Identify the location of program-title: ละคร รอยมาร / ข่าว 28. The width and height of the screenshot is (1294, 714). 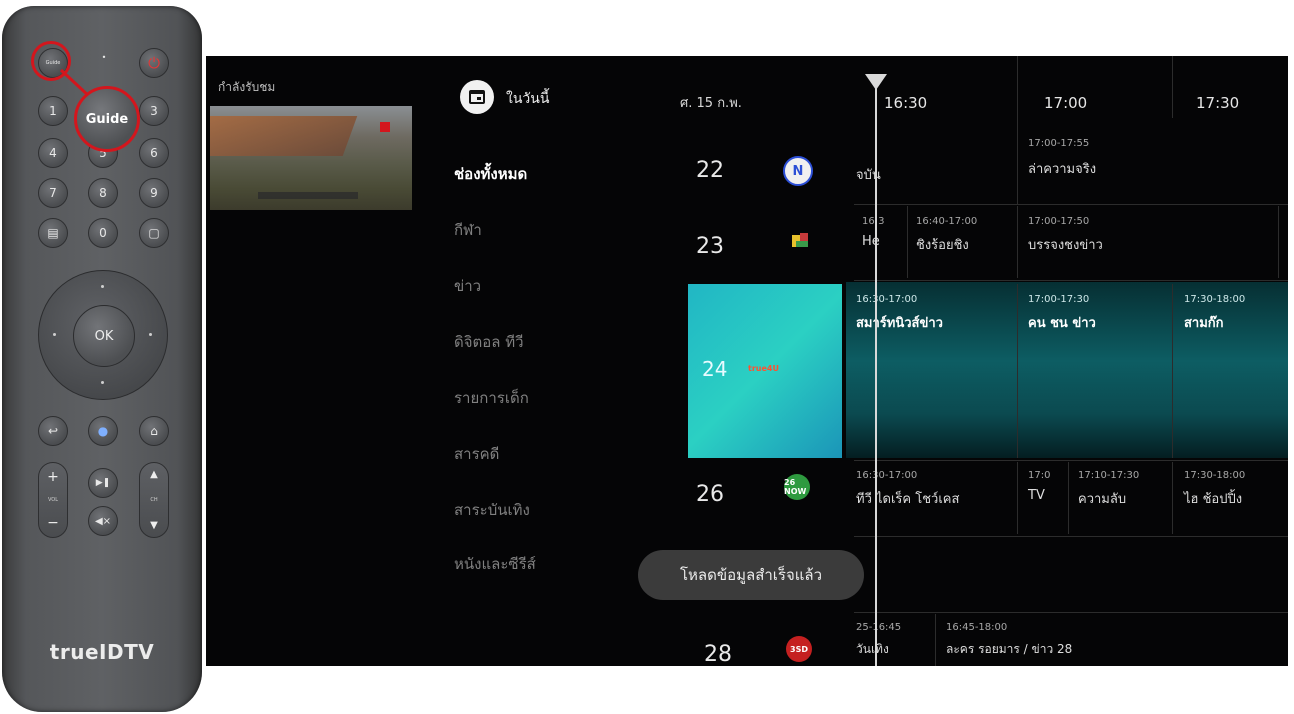
(1009, 649).